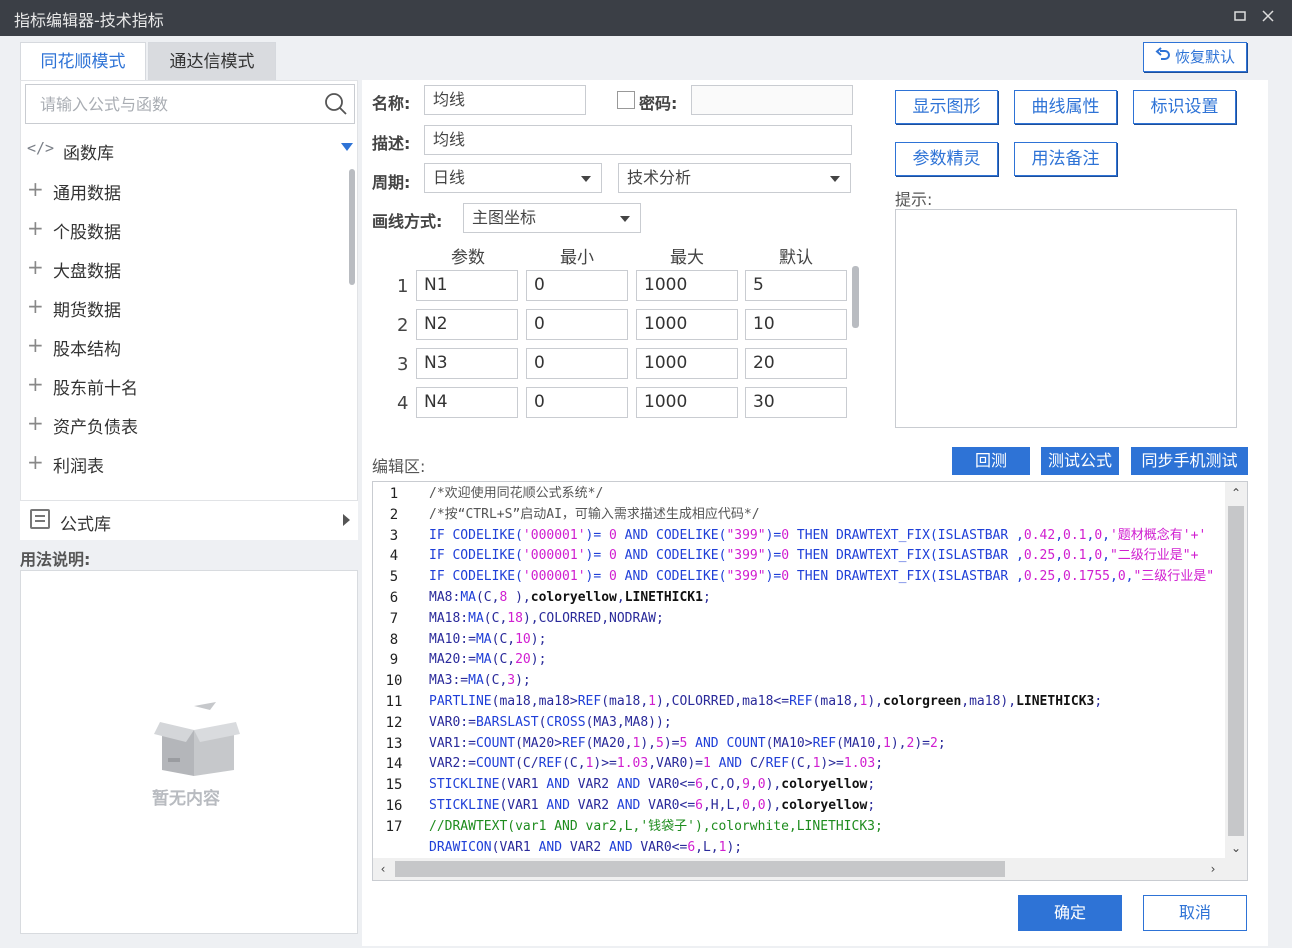 Image resolution: width=1292 pixels, height=948 pixels. What do you see at coordinates (625, 701) in the screenshot?
I see `code-token: (ma18,` at bounding box center [625, 701].